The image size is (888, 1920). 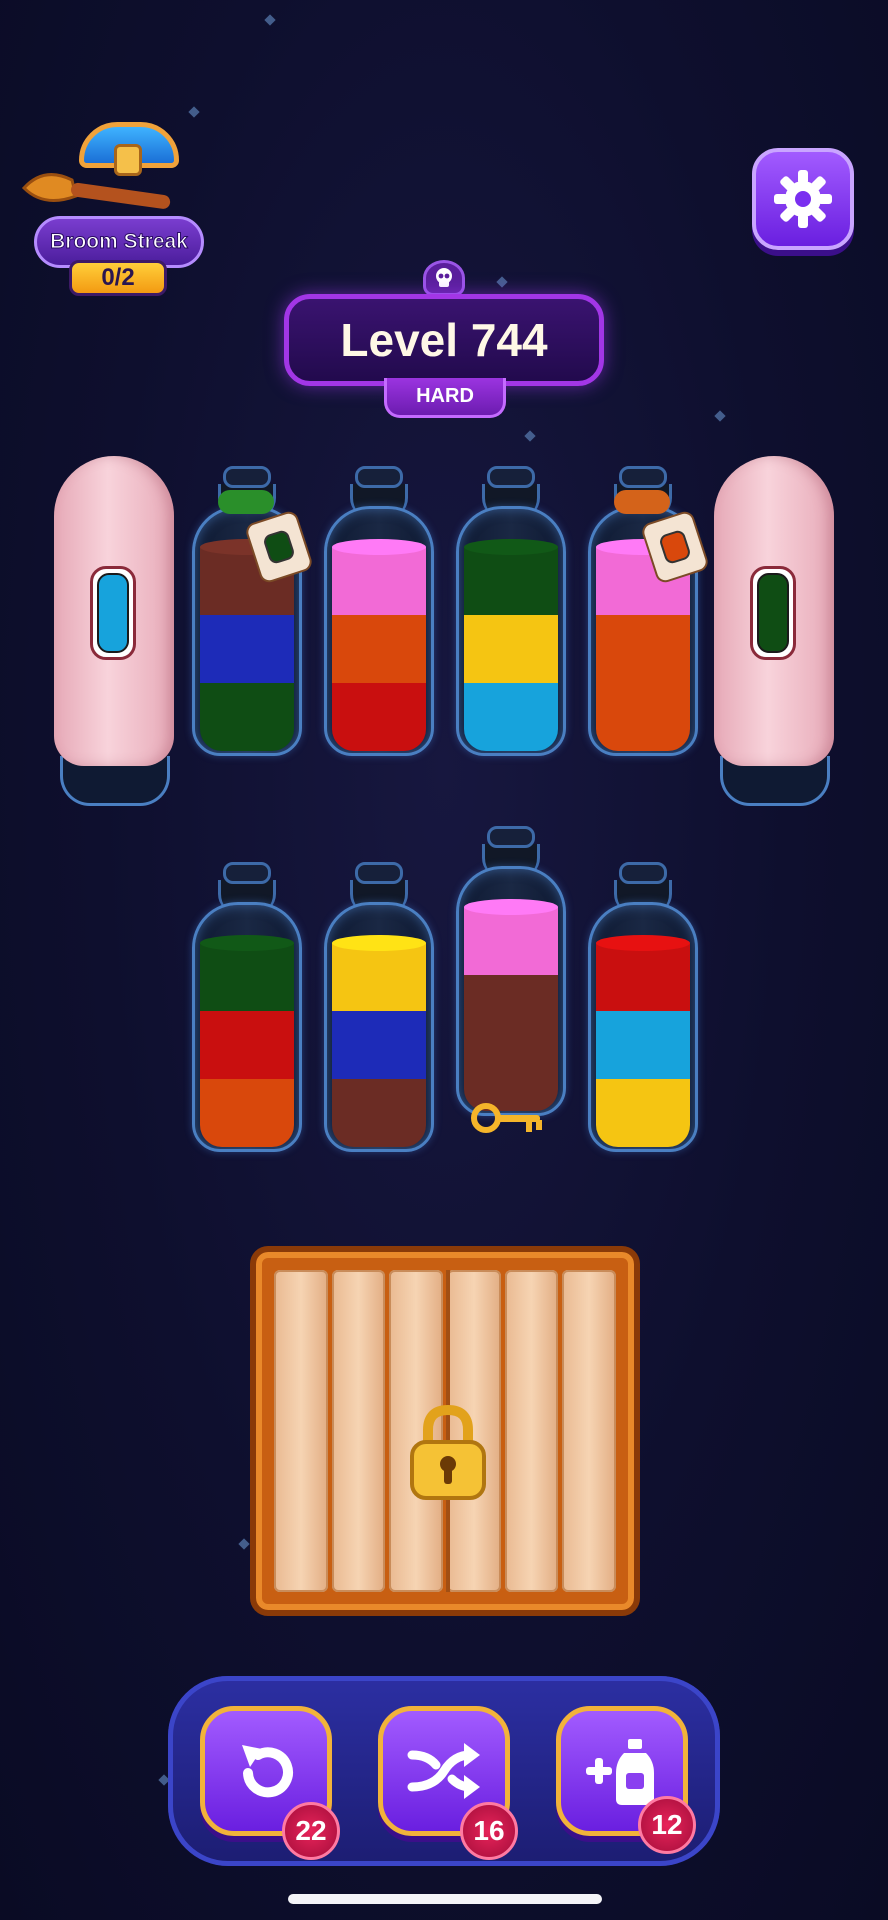 I want to click on broom-streak-widget: Broom Streak 0/2, so click(x=109, y=208).